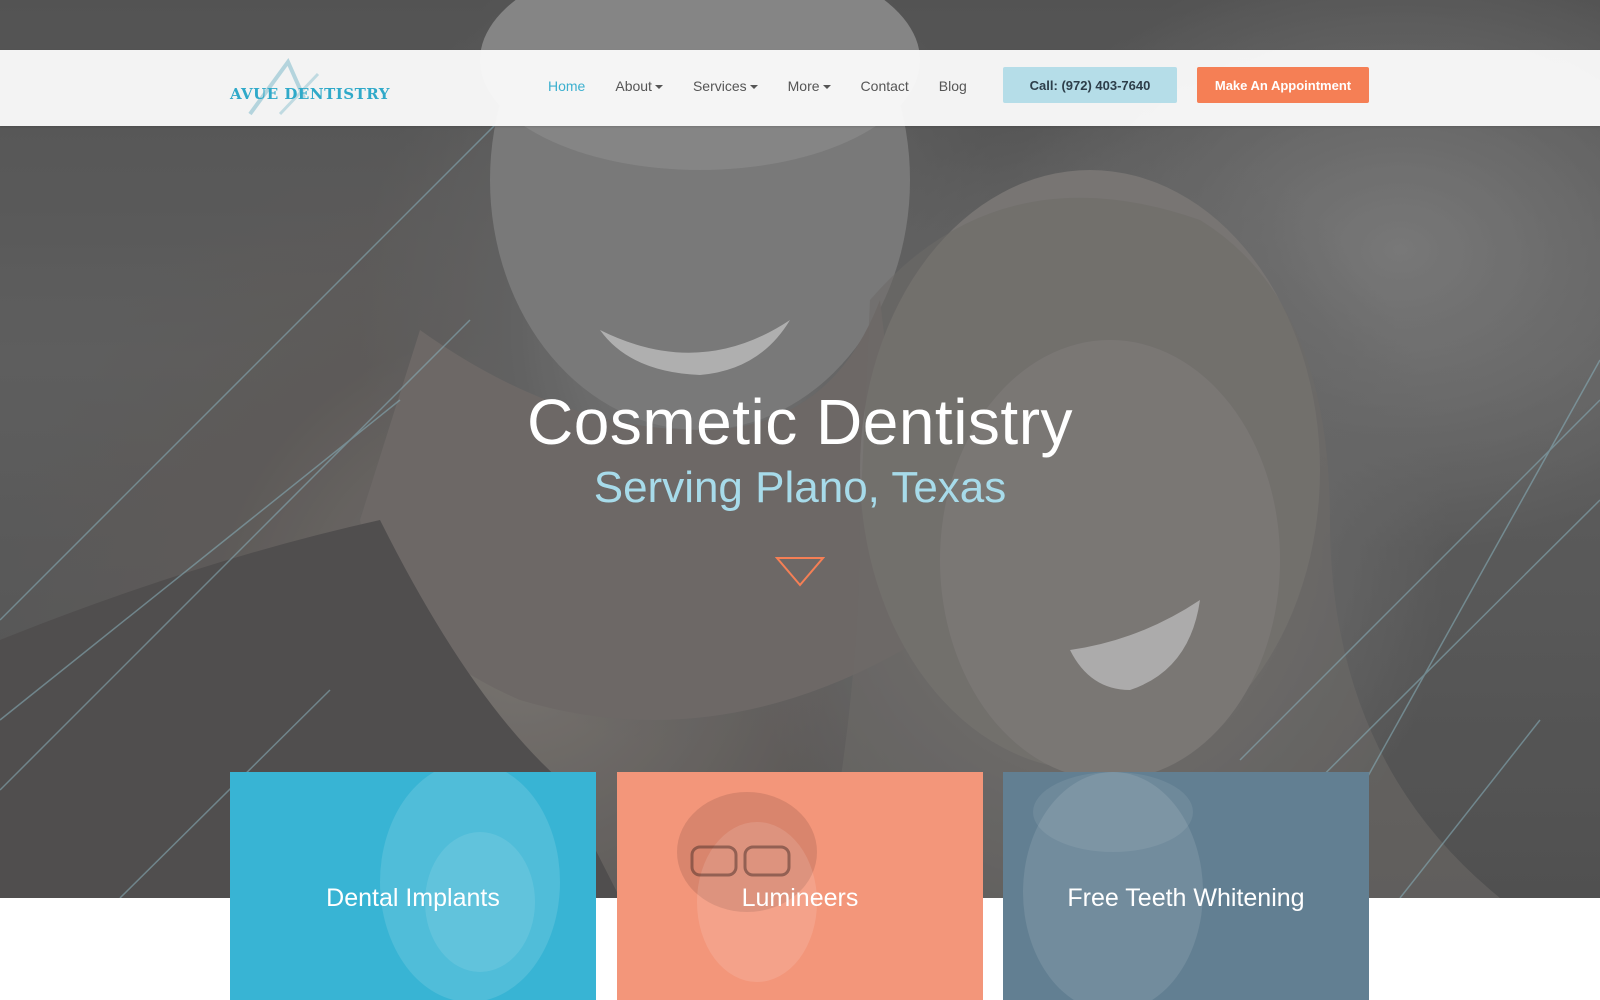  What do you see at coordinates (1186, 898) in the screenshot?
I see `card-label: Free Teeth Whitening` at bounding box center [1186, 898].